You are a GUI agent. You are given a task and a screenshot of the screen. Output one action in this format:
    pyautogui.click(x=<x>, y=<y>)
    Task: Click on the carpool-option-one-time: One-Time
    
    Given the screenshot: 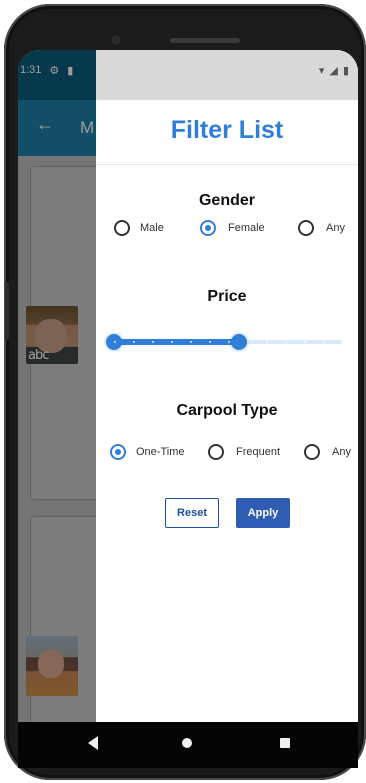 What is the action you would take?
    pyautogui.click(x=160, y=452)
    